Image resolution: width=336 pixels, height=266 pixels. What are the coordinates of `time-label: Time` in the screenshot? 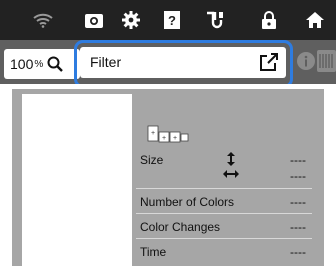 It's located at (153, 252).